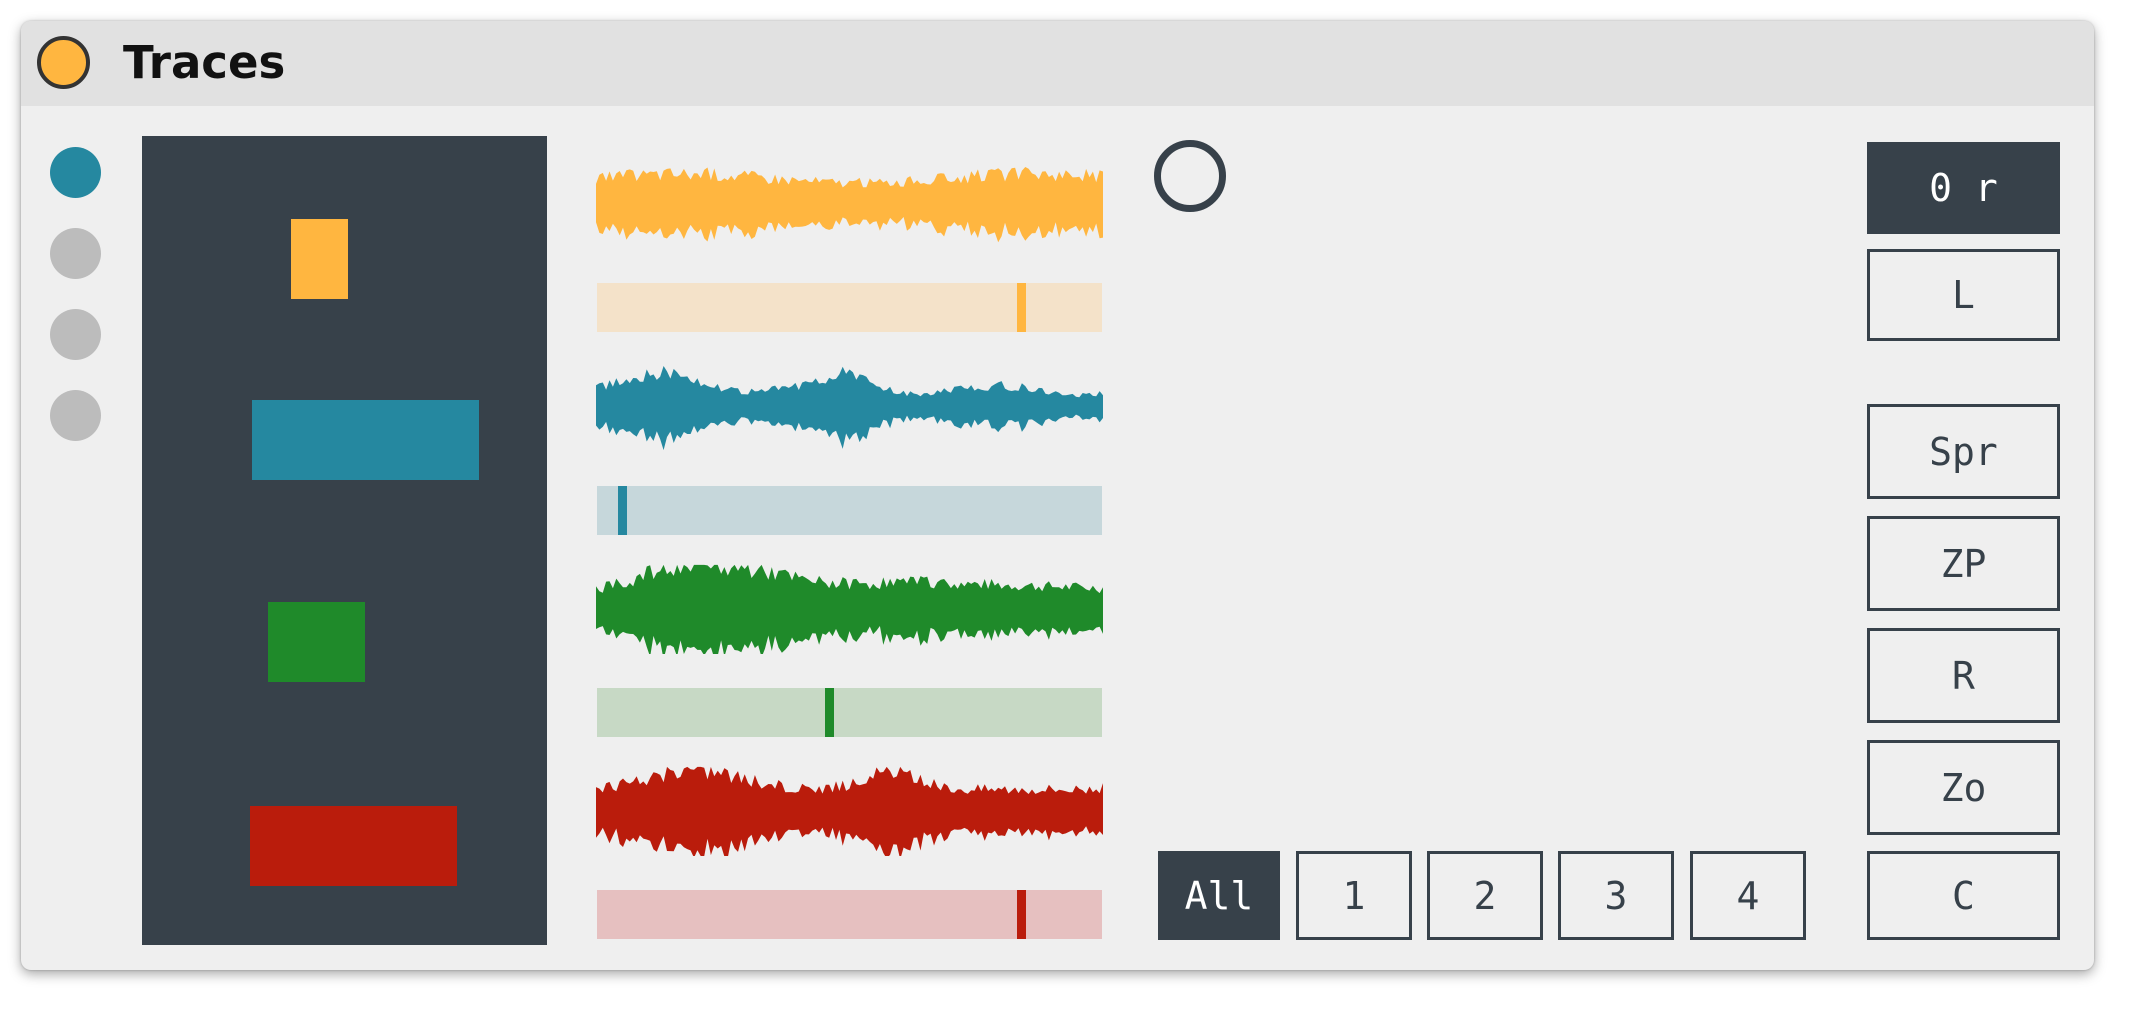  What do you see at coordinates (1963, 787) in the screenshot?
I see `zoom-button: Zo` at bounding box center [1963, 787].